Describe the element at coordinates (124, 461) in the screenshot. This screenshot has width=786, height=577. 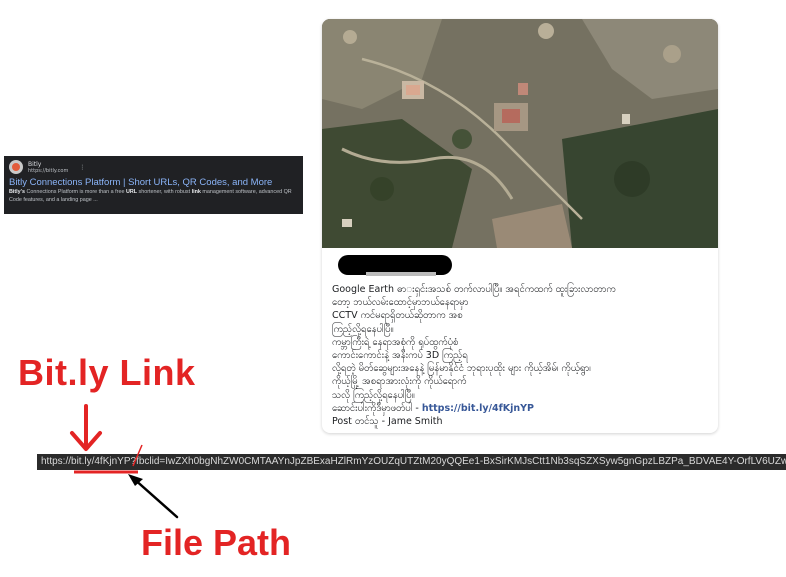
I see `annotation-overlay` at that location.